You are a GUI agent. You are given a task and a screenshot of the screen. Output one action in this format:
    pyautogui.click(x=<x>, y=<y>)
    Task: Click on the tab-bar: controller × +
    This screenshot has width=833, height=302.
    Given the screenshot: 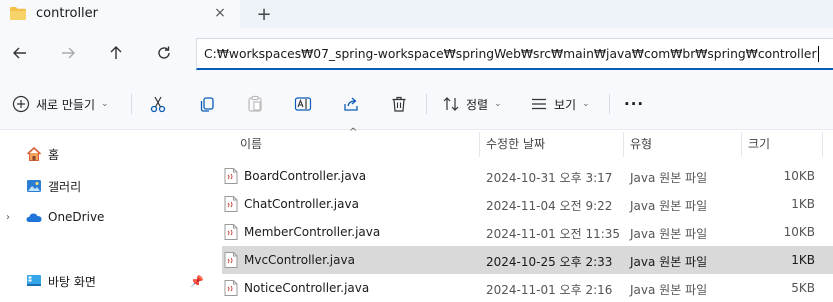 What is the action you would take?
    pyautogui.click(x=416, y=14)
    